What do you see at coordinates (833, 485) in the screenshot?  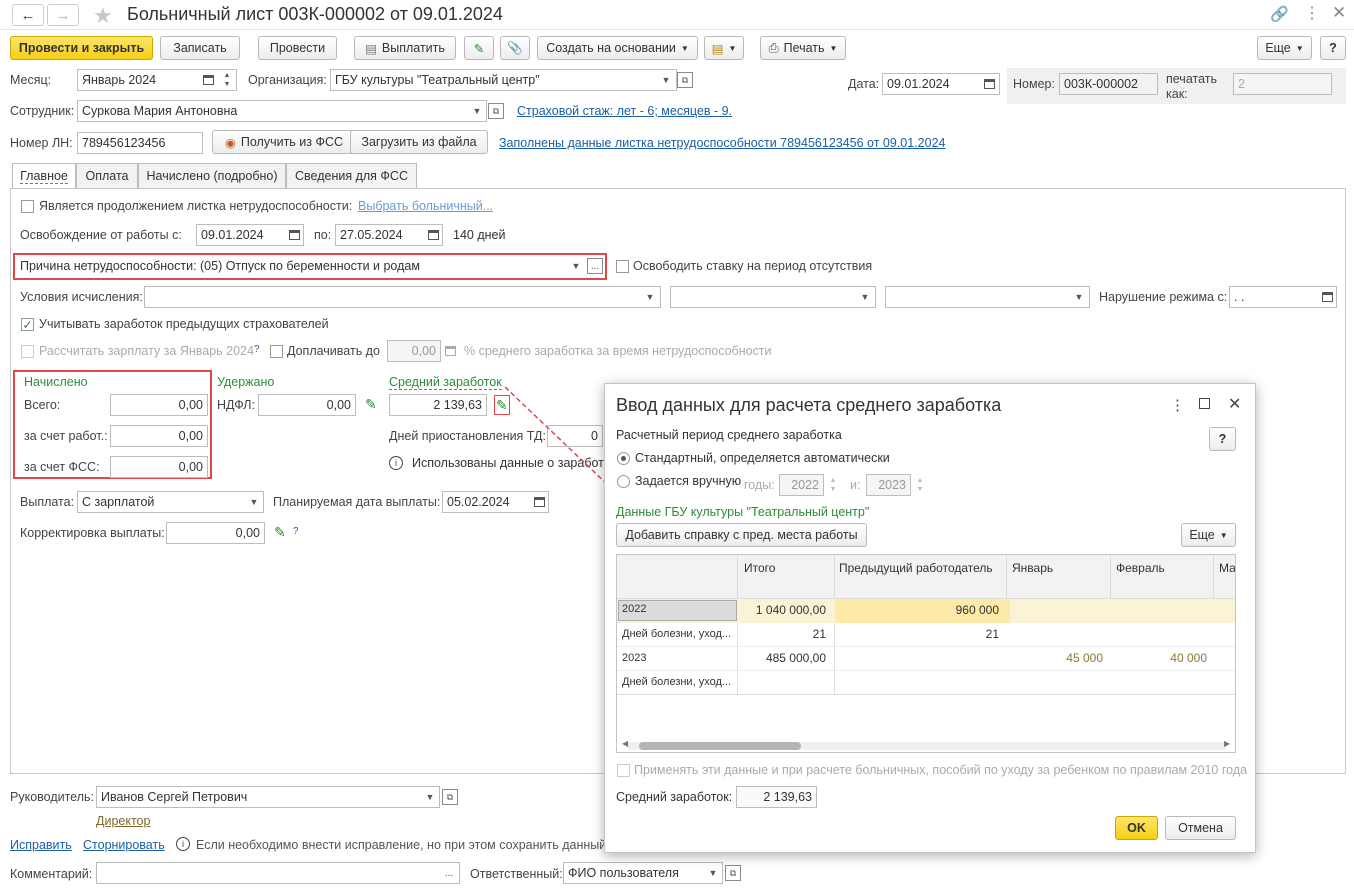 I see `year1-stepper: ▲ ▼` at bounding box center [833, 485].